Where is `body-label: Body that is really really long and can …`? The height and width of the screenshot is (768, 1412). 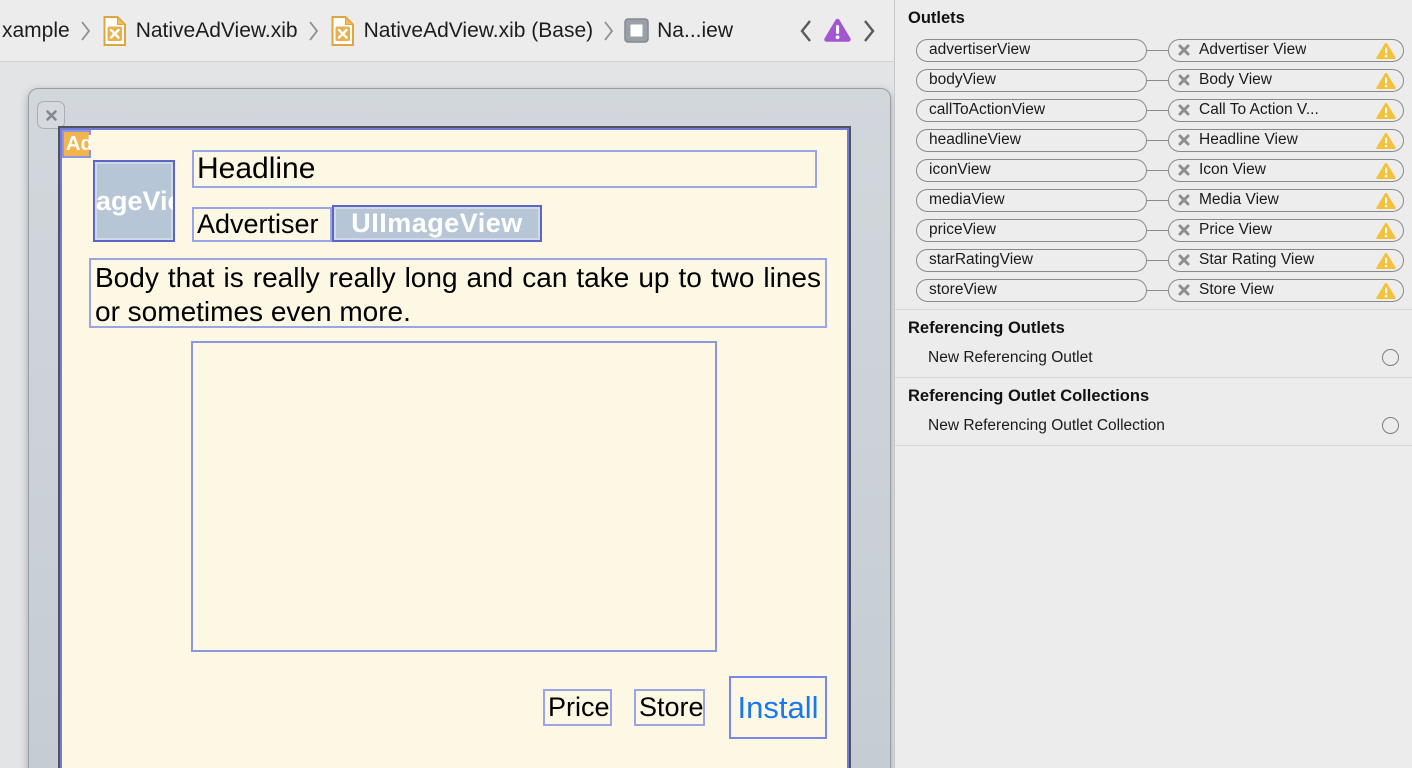 body-label: Body that is really really long and can … is located at coordinates (458, 293).